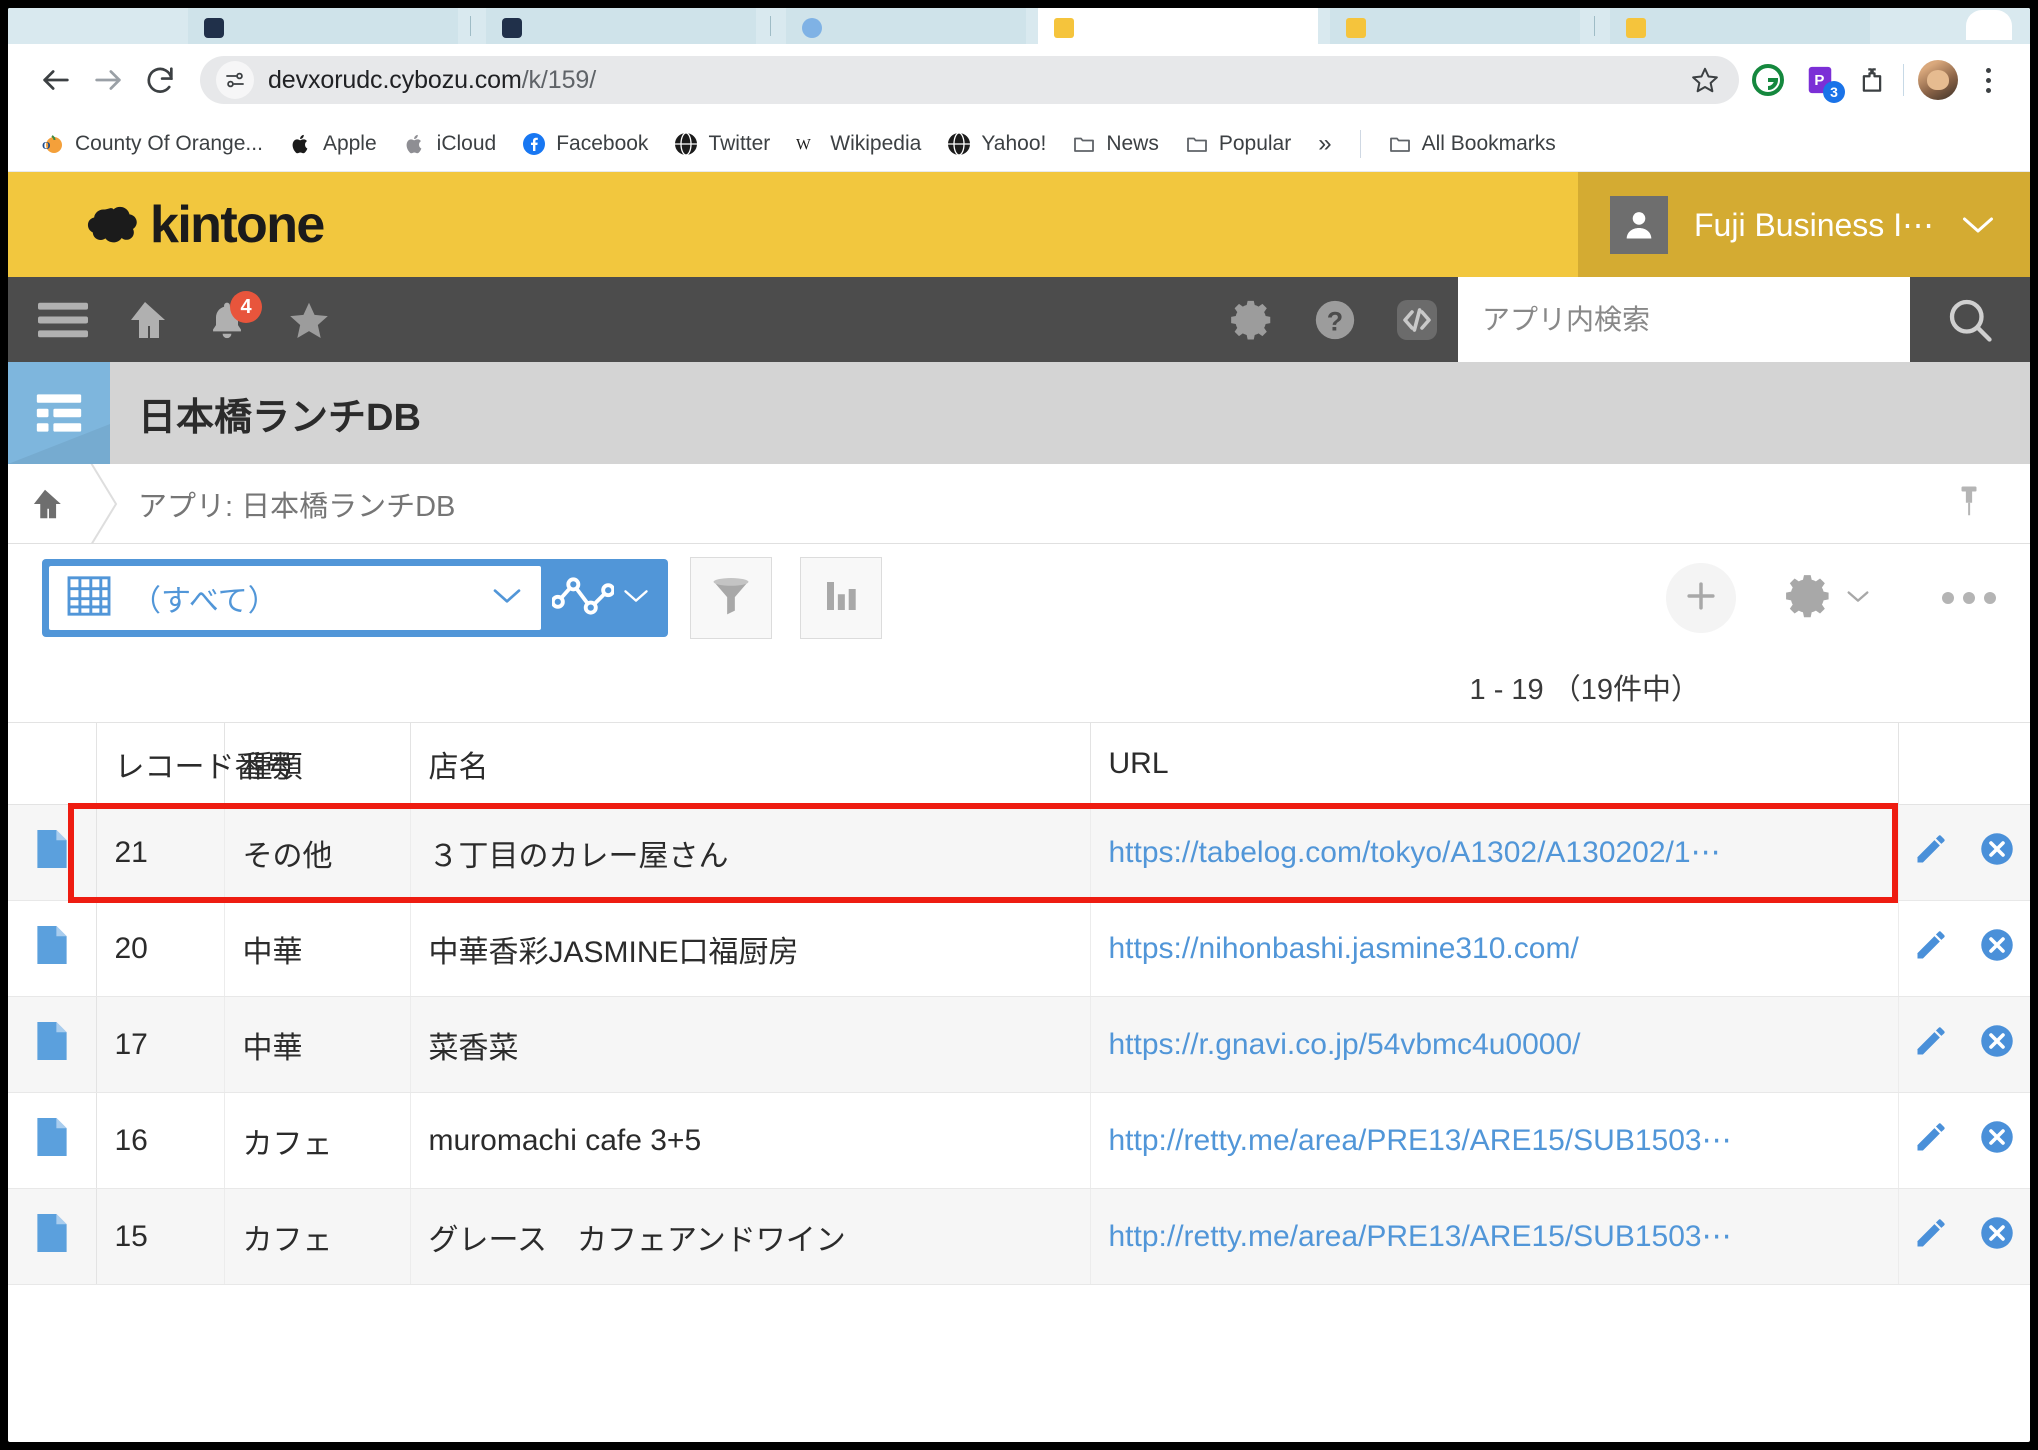 The image size is (2038, 1450). I want to click on help-question-icon: ?, so click(1335, 319).